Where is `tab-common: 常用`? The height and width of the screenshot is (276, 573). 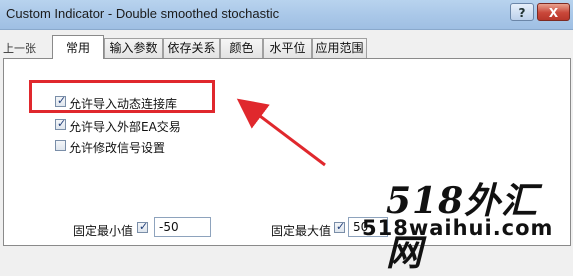 tab-common: 常用 is located at coordinates (78, 47).